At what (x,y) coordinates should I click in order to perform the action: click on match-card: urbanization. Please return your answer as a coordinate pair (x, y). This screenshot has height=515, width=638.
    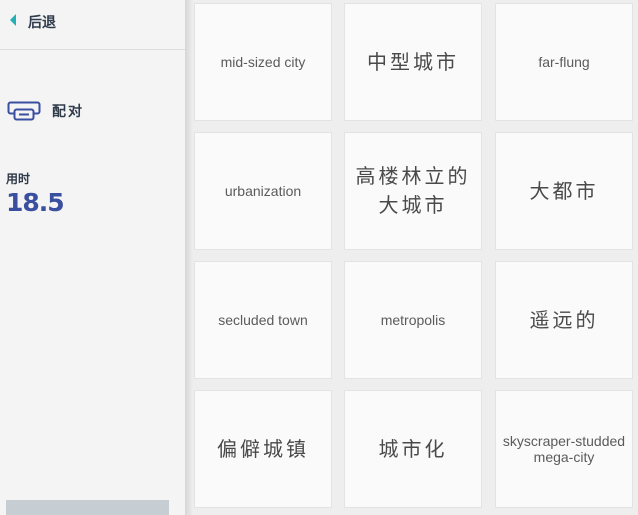
    Looking at the image, I should click on (263, 191).